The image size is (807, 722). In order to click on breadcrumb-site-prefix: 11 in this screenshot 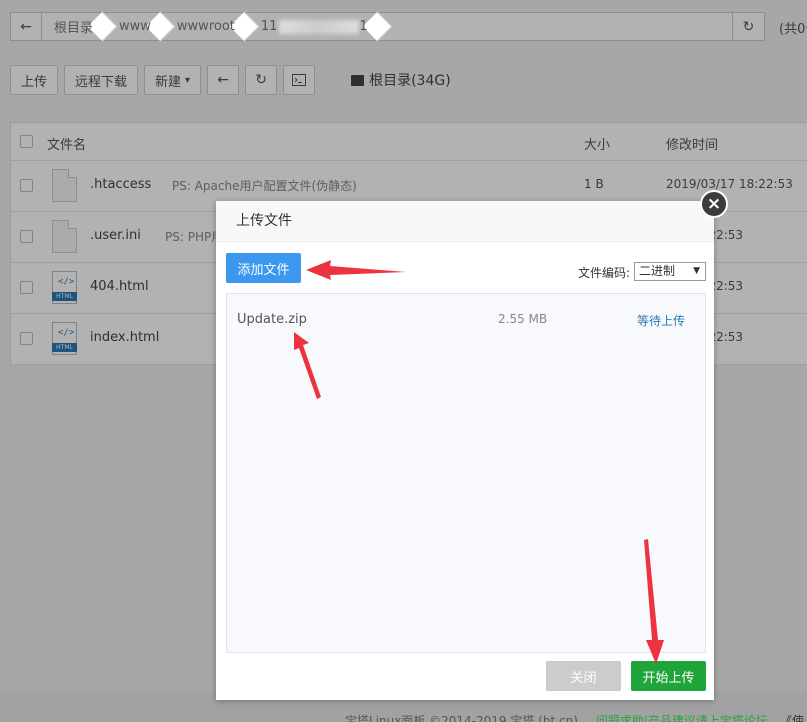, I will do `click(269, 26)`.